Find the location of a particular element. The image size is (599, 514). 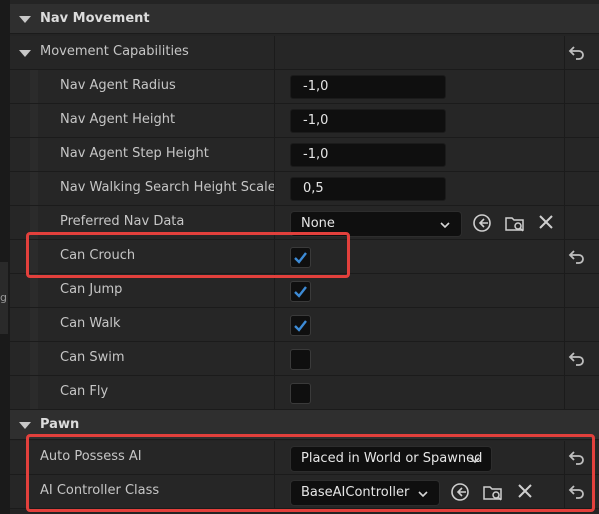

section-title: Nav Movement is located at coordinates (95, 18).